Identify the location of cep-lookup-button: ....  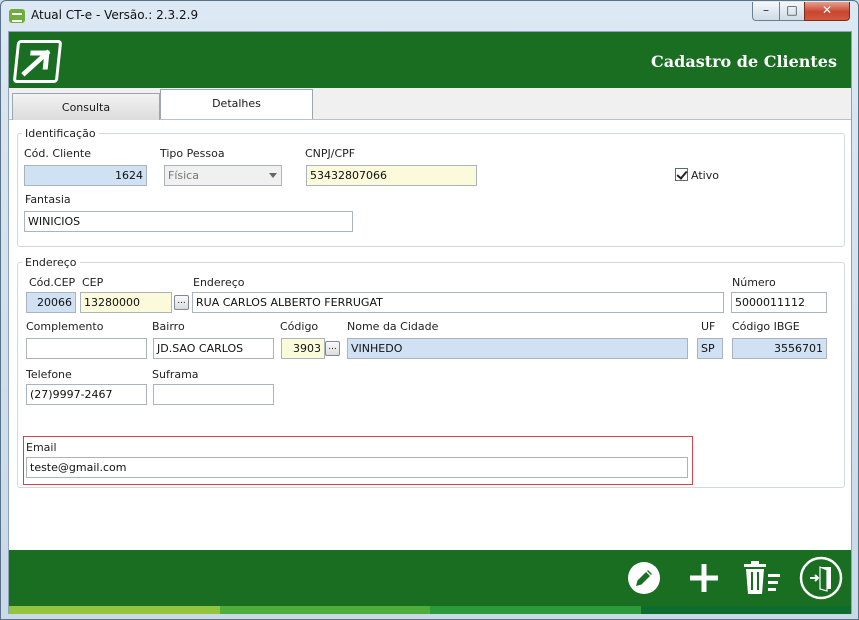
(181, 302).